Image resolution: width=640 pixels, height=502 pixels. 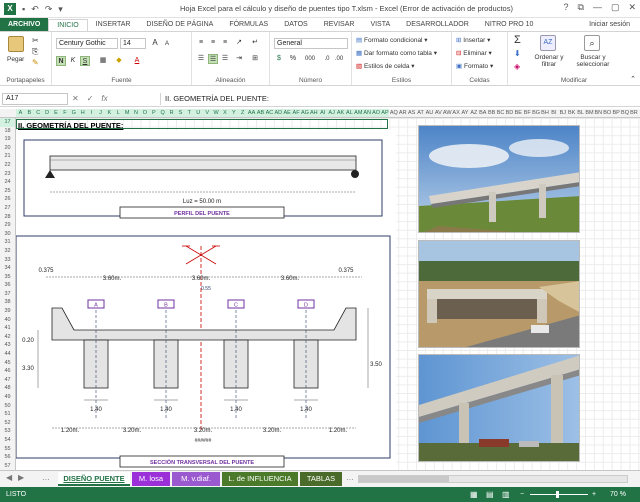 I want to click on column-header: X, so click(x=225, y=113).